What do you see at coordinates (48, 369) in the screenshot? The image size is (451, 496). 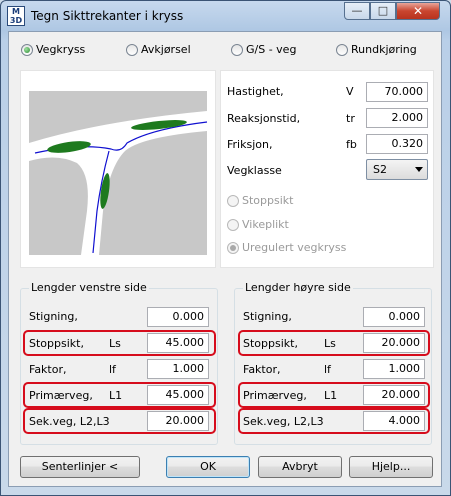 I see `left-faktor-label: Faktor,` at bounding box center [48, 369].